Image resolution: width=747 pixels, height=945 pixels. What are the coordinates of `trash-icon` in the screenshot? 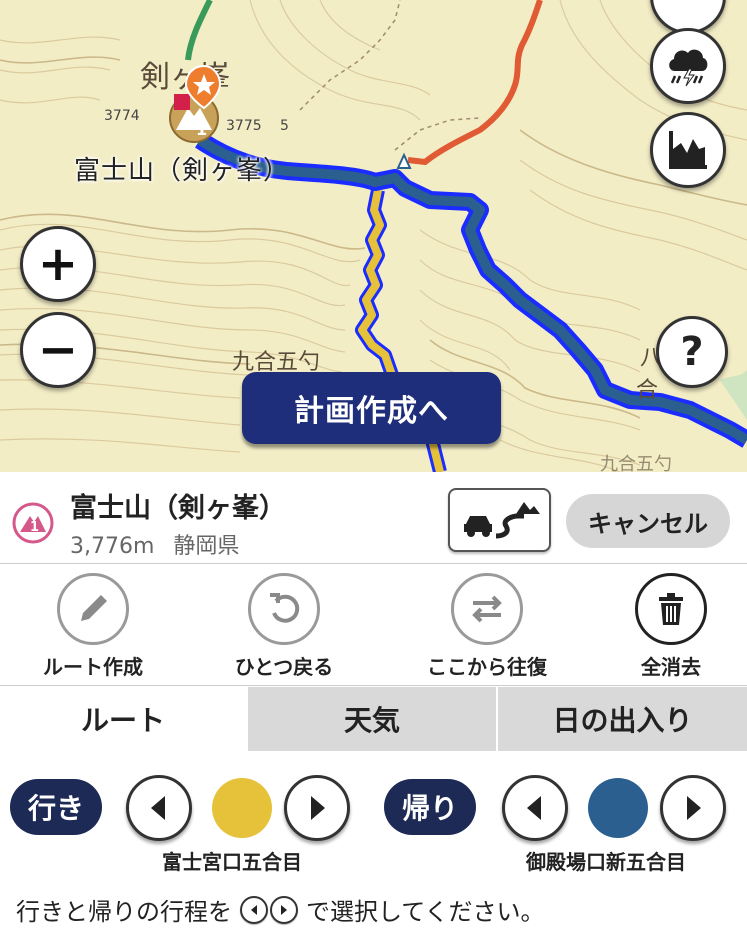 It's located at (671, 609).